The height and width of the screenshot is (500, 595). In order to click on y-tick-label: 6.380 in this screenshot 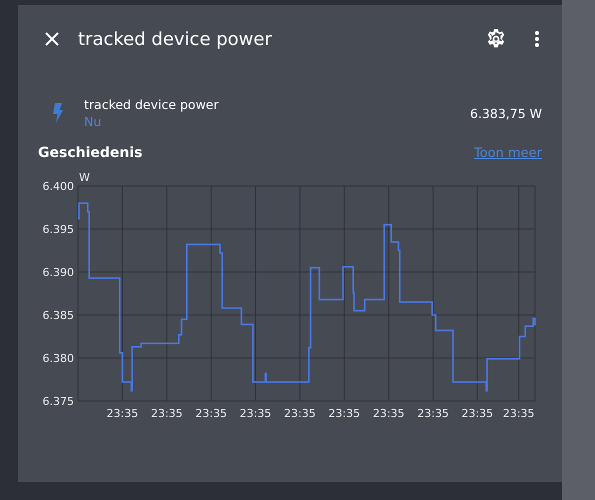, I will do `click(58, 358)`.